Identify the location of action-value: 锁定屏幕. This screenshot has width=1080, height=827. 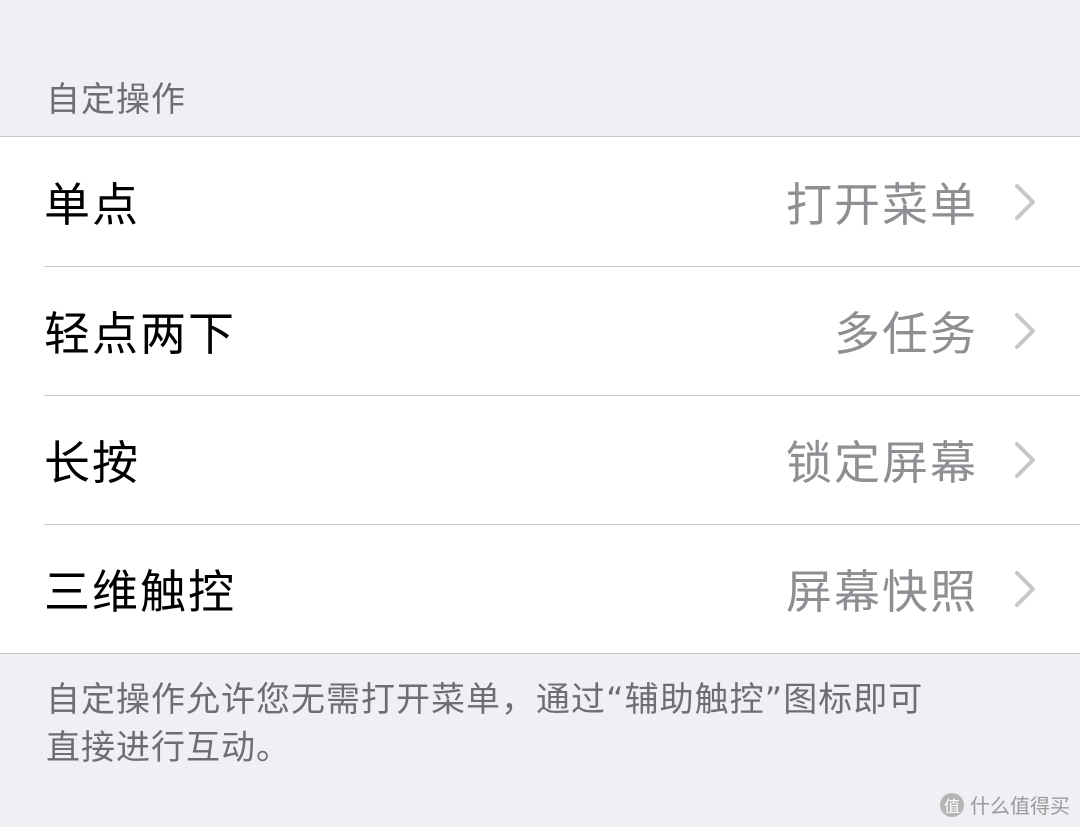
(882, 462).